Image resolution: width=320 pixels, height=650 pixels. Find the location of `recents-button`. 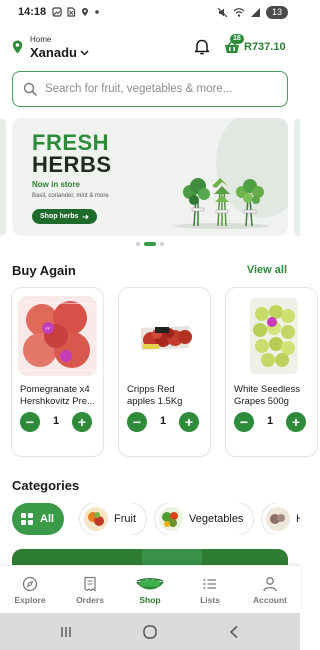

recents-button is located at coordinates (66, 632).